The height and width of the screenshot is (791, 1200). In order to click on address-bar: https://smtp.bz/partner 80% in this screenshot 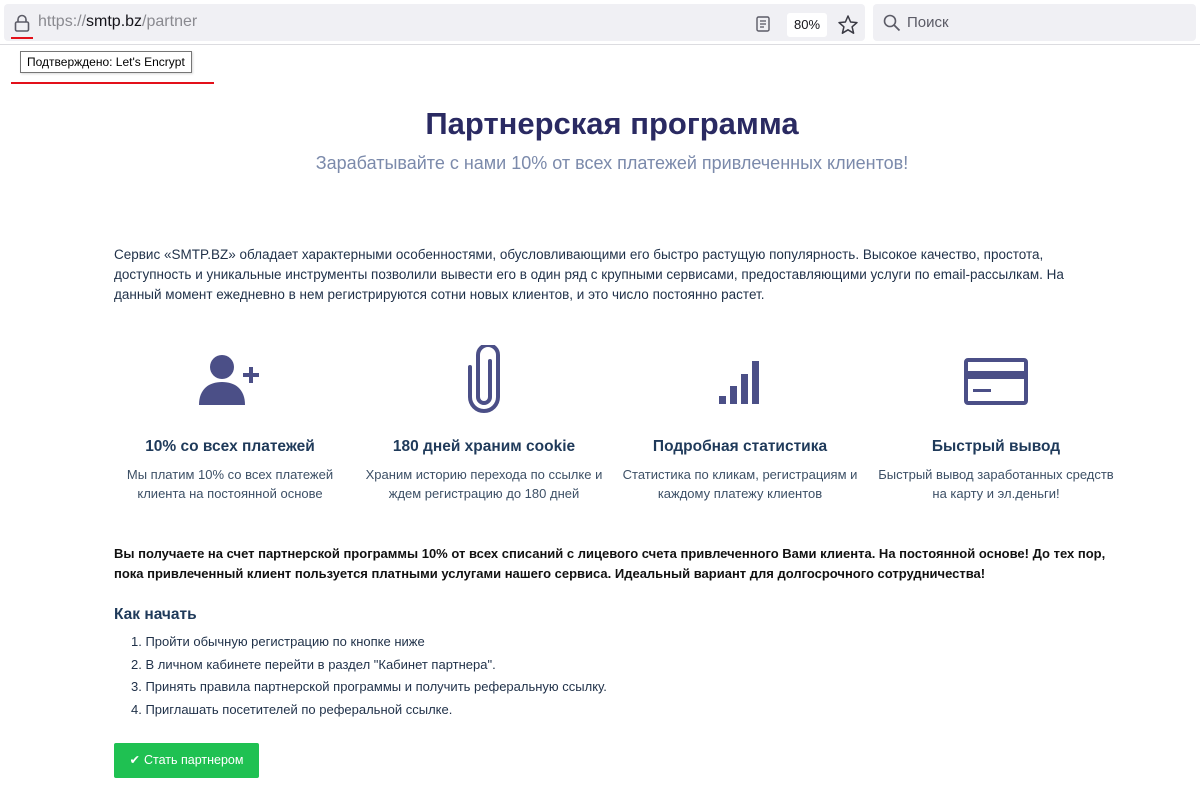, I will do `click(434, 22)`.